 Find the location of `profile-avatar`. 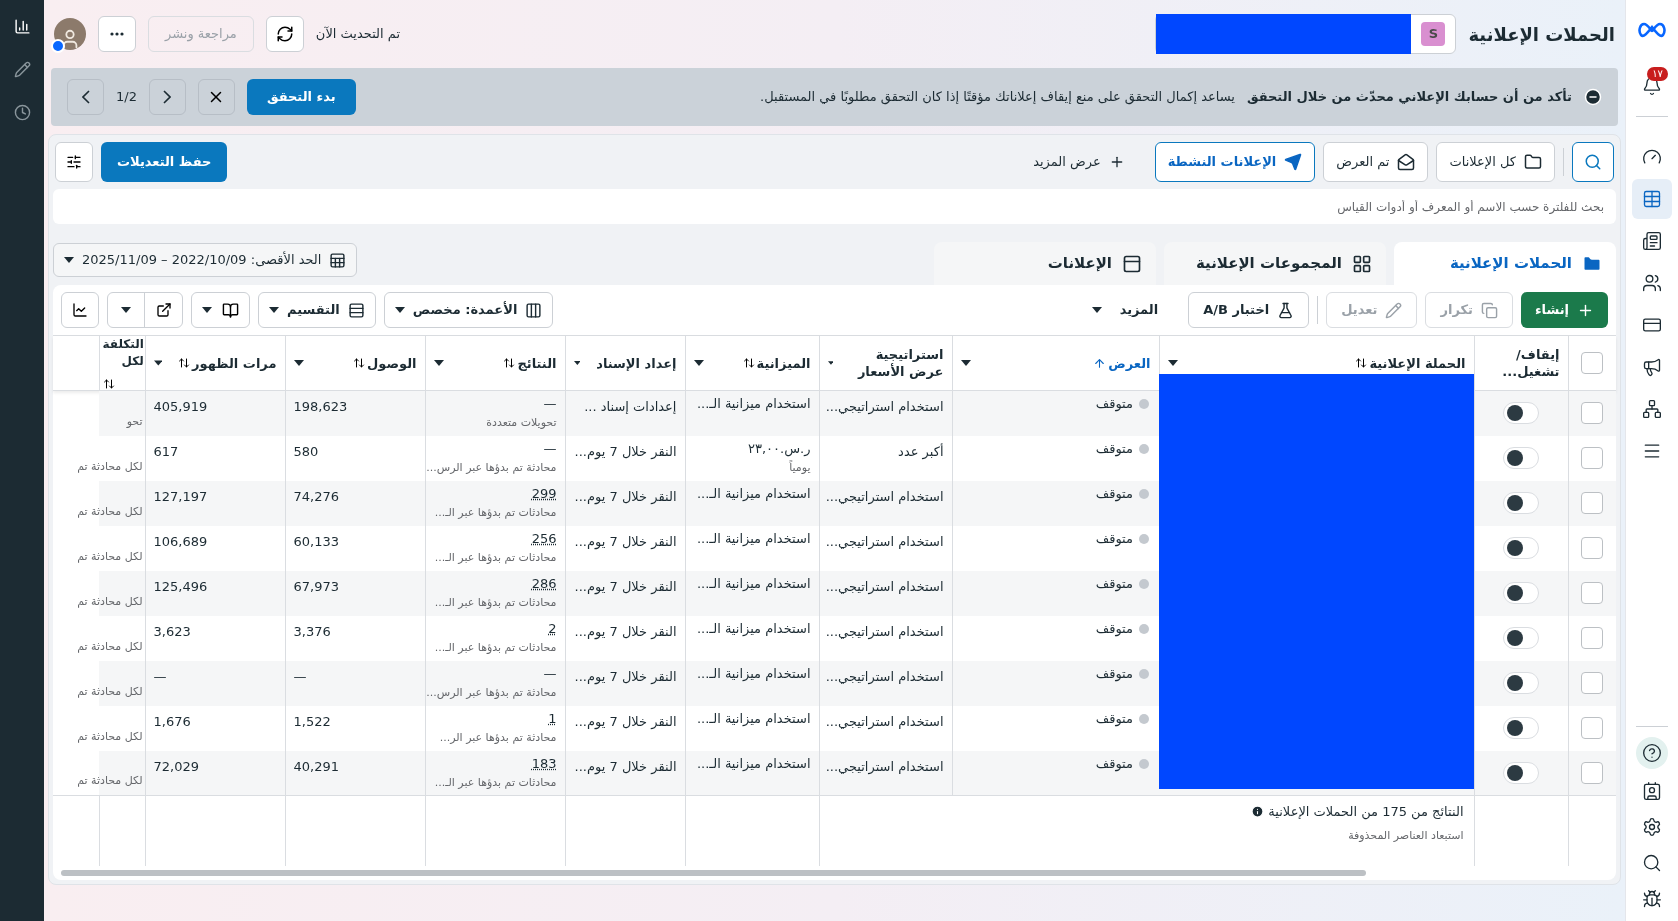

profile-avatar is located at coordinates (70, 34).